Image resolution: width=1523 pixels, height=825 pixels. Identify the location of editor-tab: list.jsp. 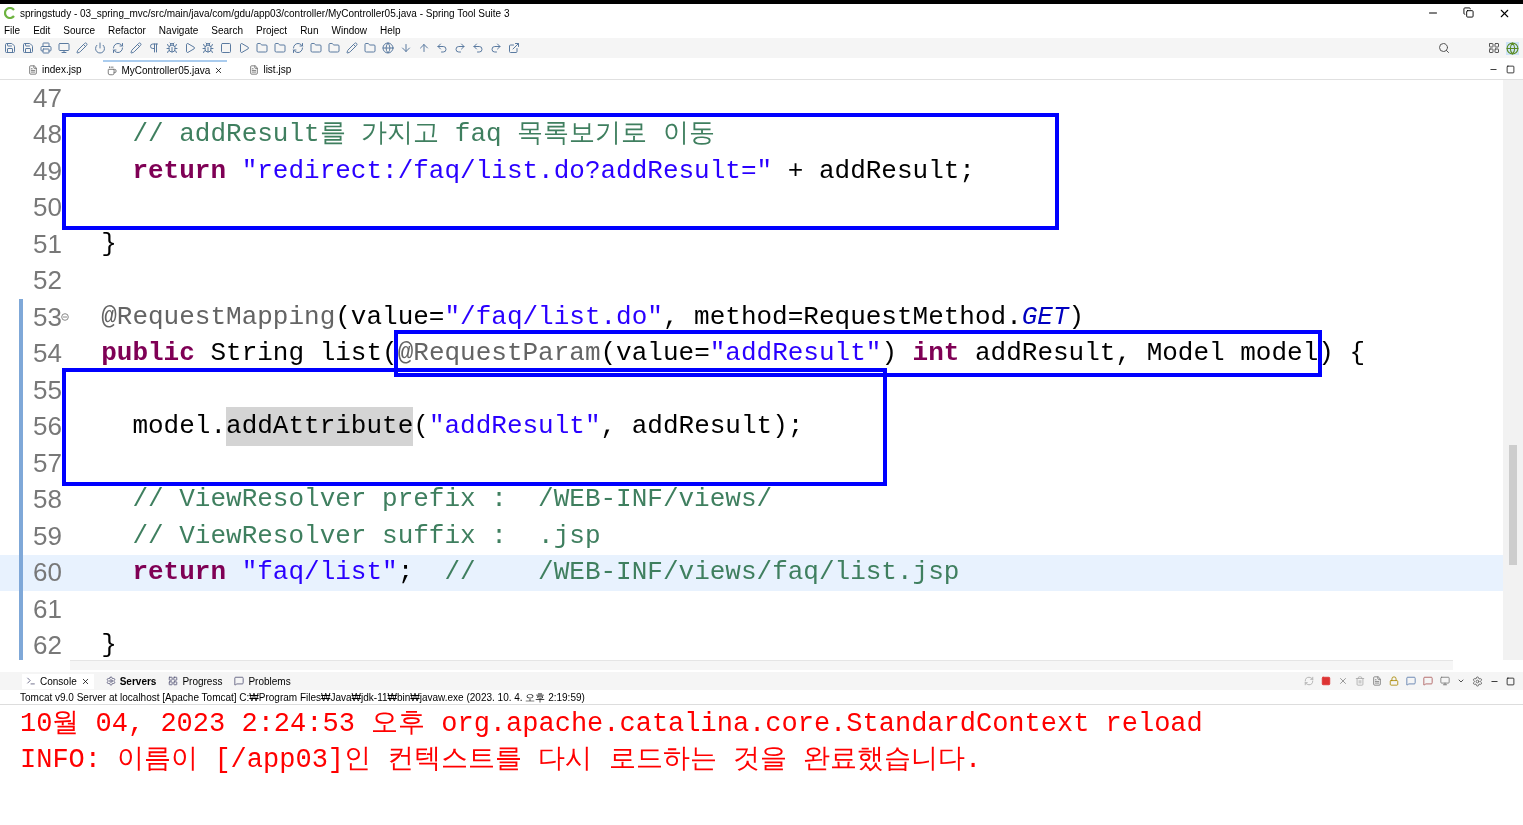
(270, 69).